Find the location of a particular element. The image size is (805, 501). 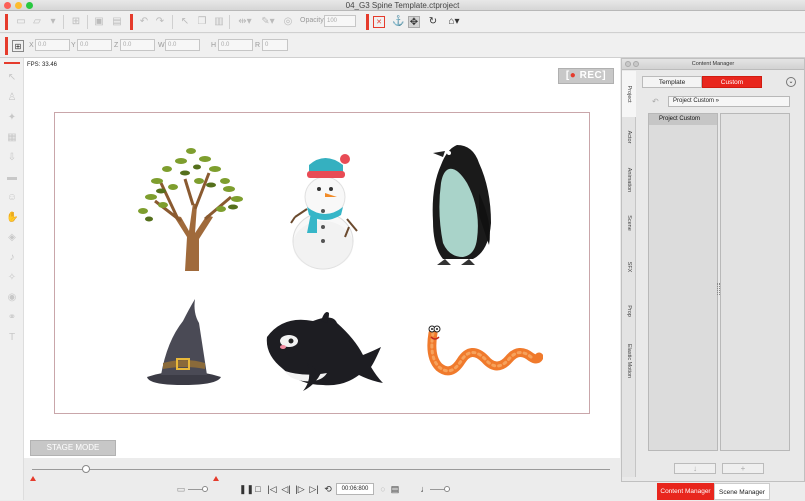

first-frame-icon: |◁ is located at coordinates (272, 489).